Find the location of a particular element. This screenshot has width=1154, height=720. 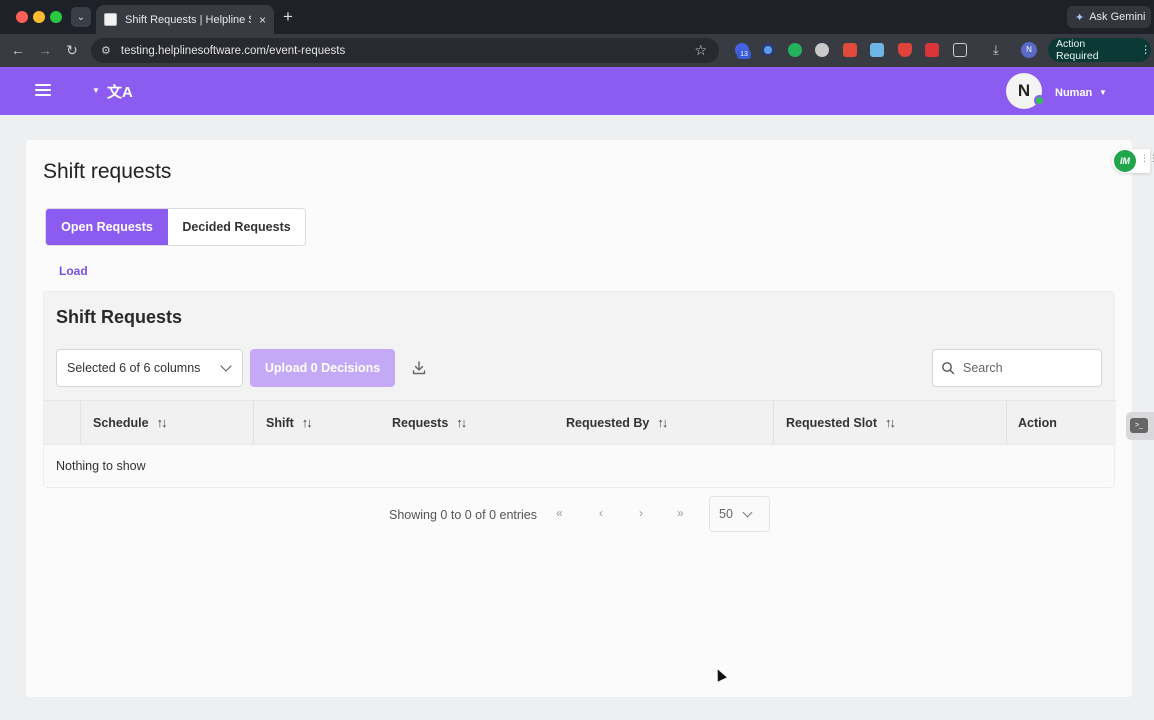

download-icon is located at coordinates (419, 368).